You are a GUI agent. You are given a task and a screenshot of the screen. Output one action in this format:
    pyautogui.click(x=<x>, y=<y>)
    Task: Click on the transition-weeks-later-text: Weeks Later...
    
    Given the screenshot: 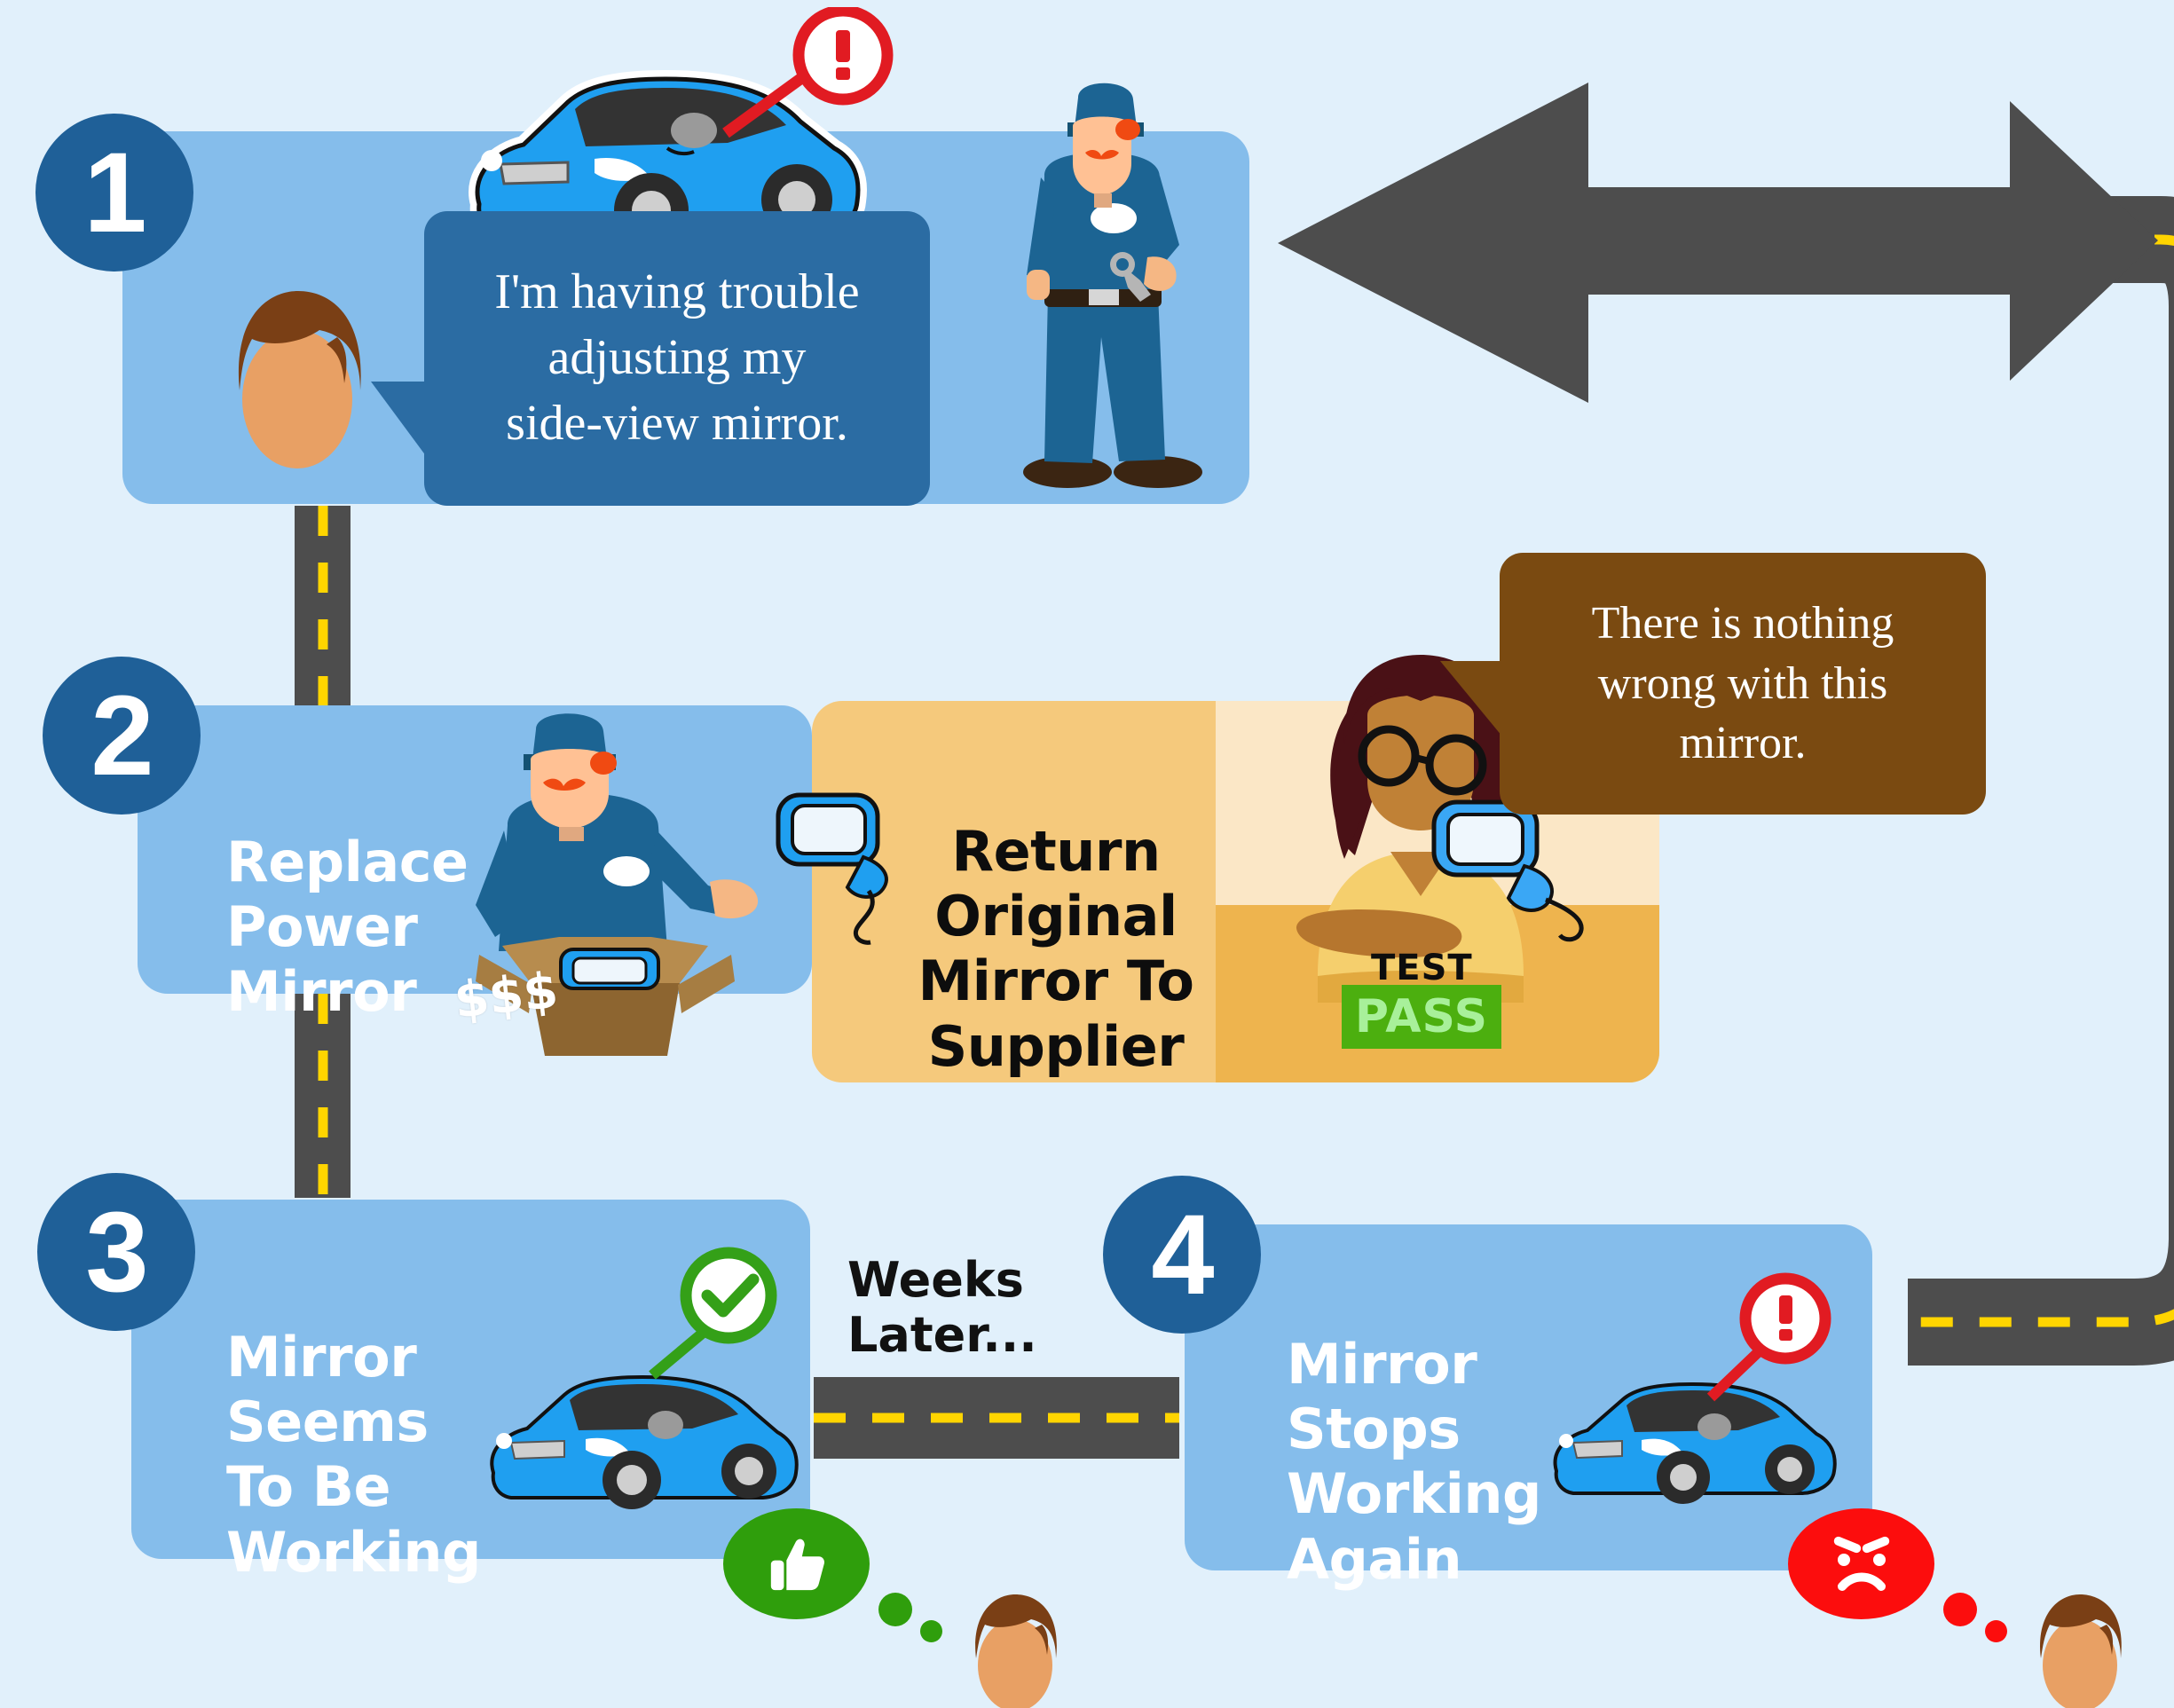 What is the action you would take?
    pyautogui.click(x=942, y=1308)
    